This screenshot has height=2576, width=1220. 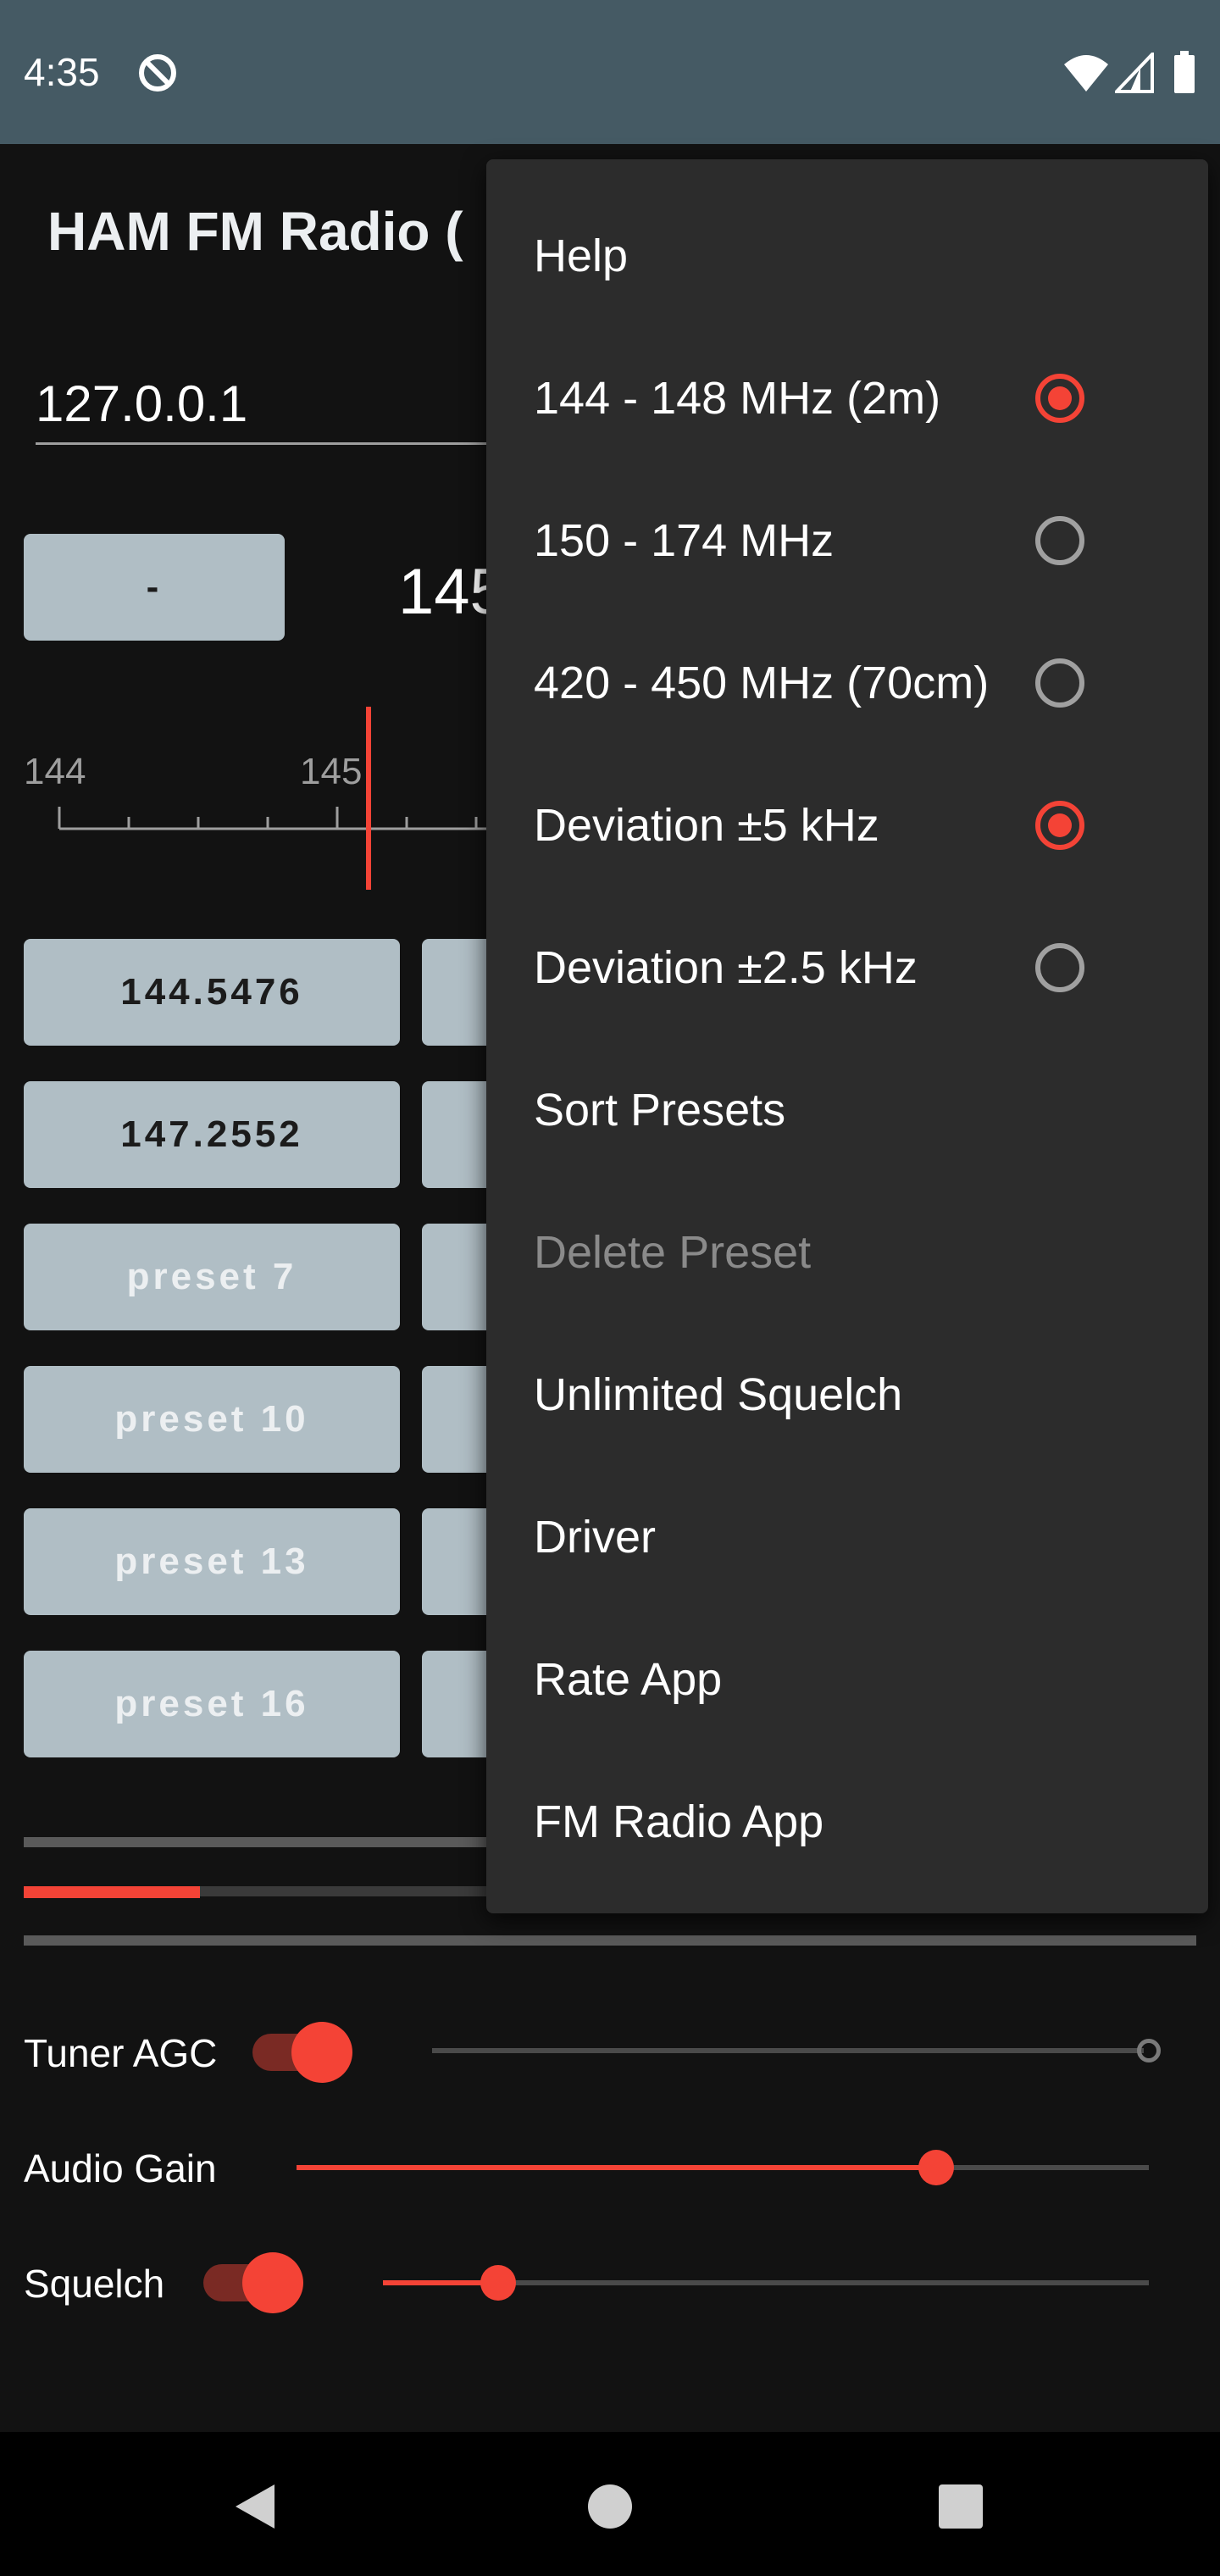 I want to click on menu-item-label: Unlimited Squelch, so click(x=718, y=1394).